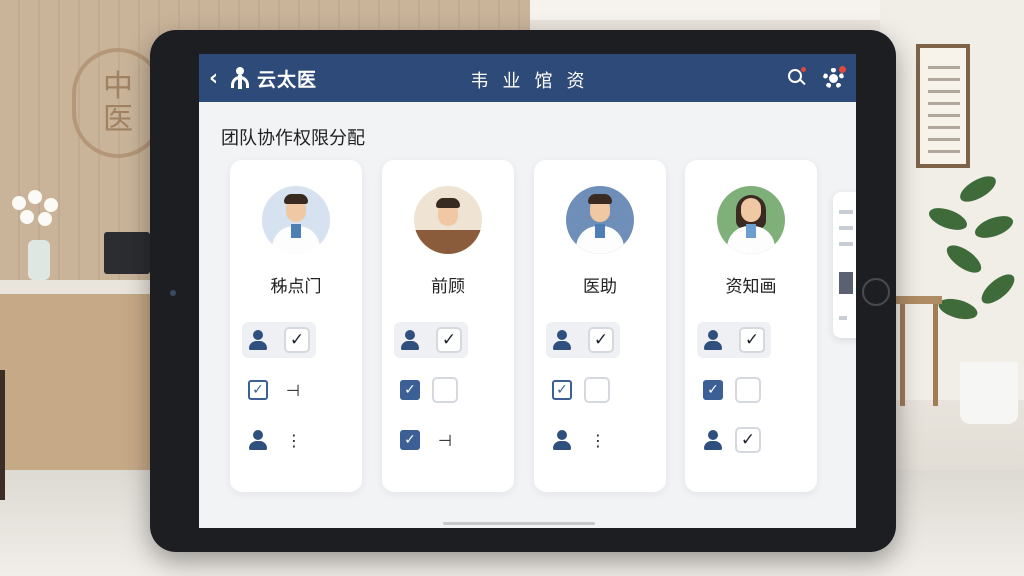 This screenshot has width=1024, height=576. I want to click on search-icon, so click(797, 77).